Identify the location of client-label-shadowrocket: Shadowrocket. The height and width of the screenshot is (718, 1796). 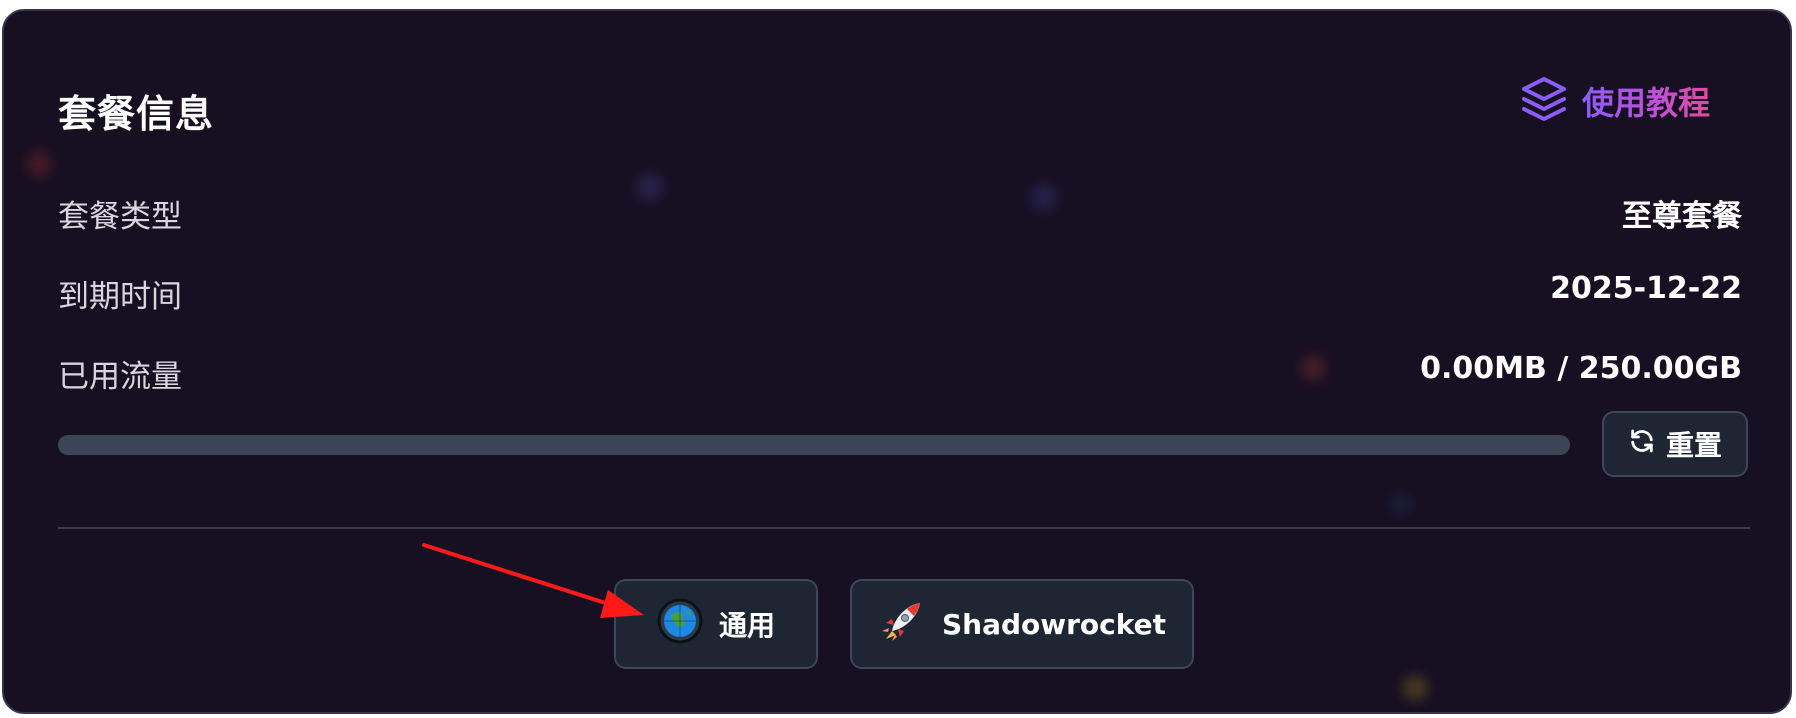
(1054, 624).